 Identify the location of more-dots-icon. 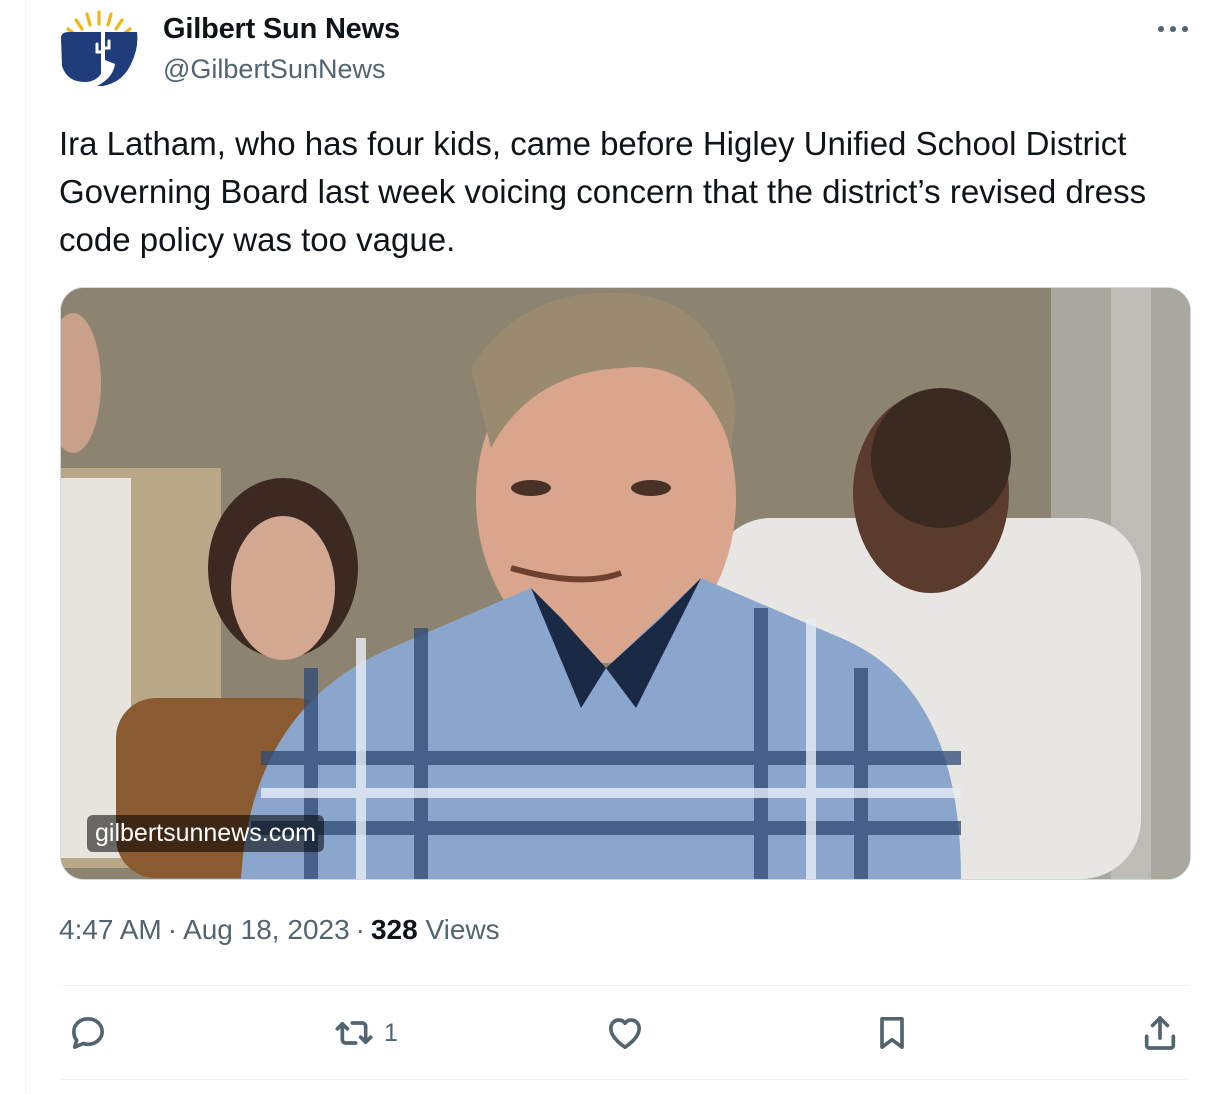
(1173, 29).